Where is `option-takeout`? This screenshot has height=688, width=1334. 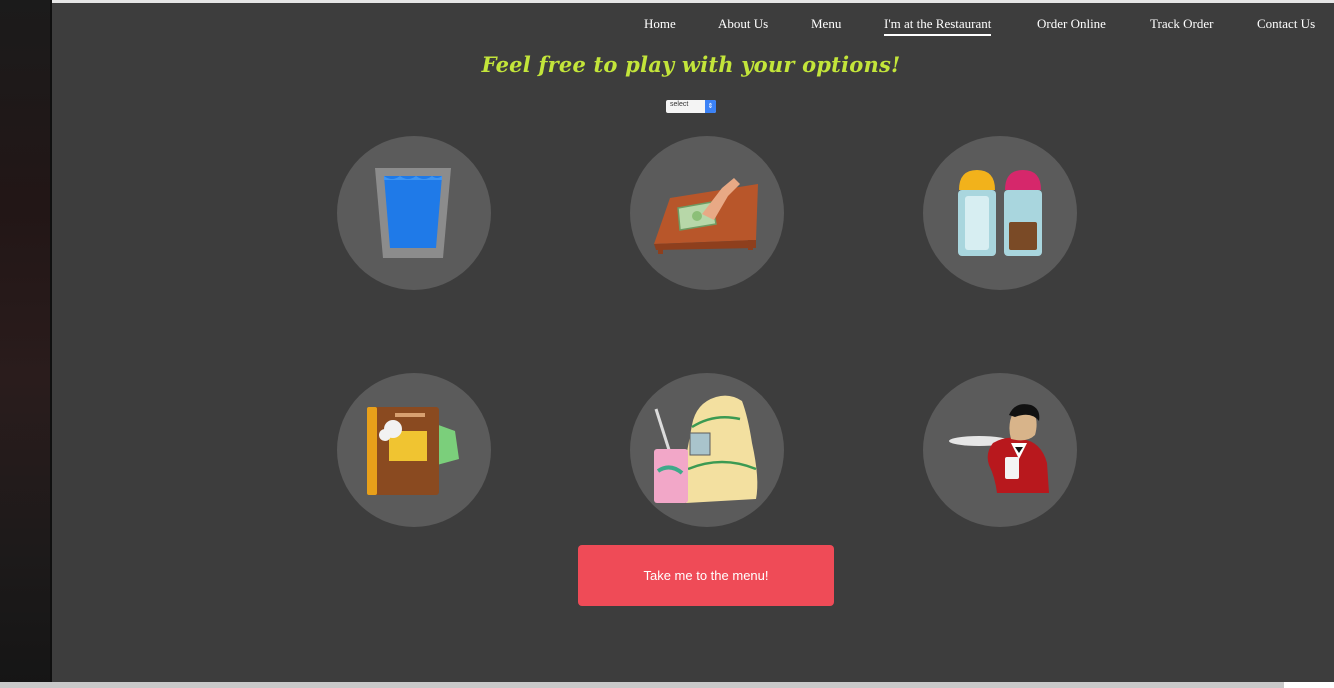
option-takeout is located at coordinates (707, 450).